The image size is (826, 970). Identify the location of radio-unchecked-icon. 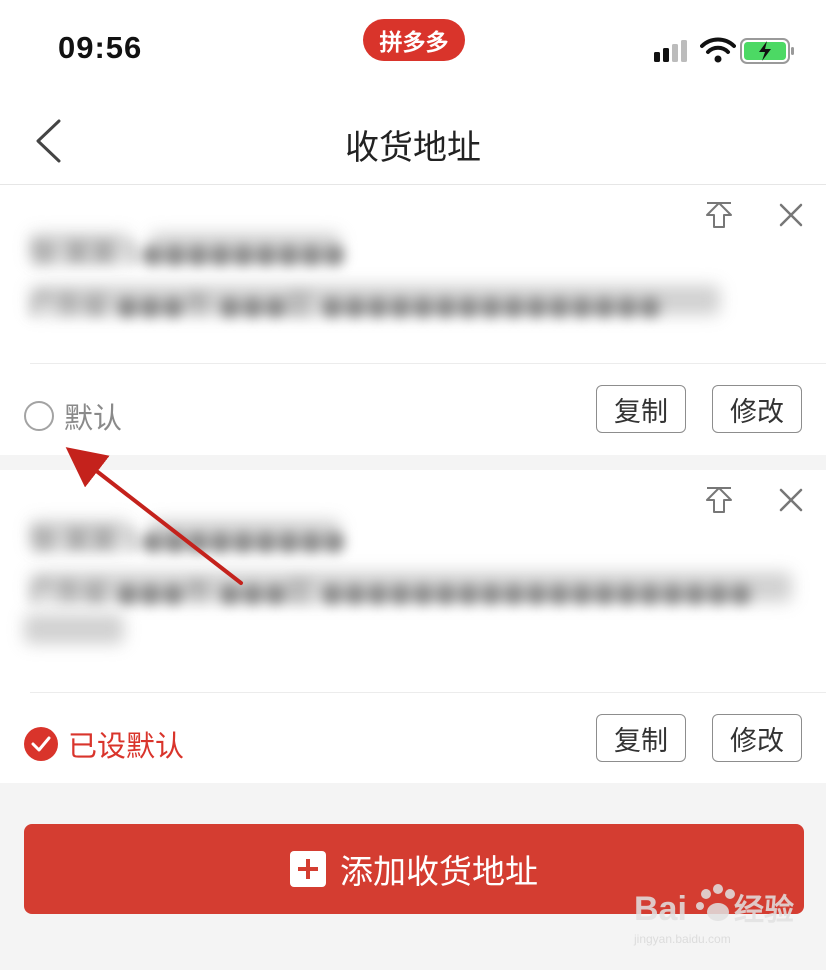
(39, 416).